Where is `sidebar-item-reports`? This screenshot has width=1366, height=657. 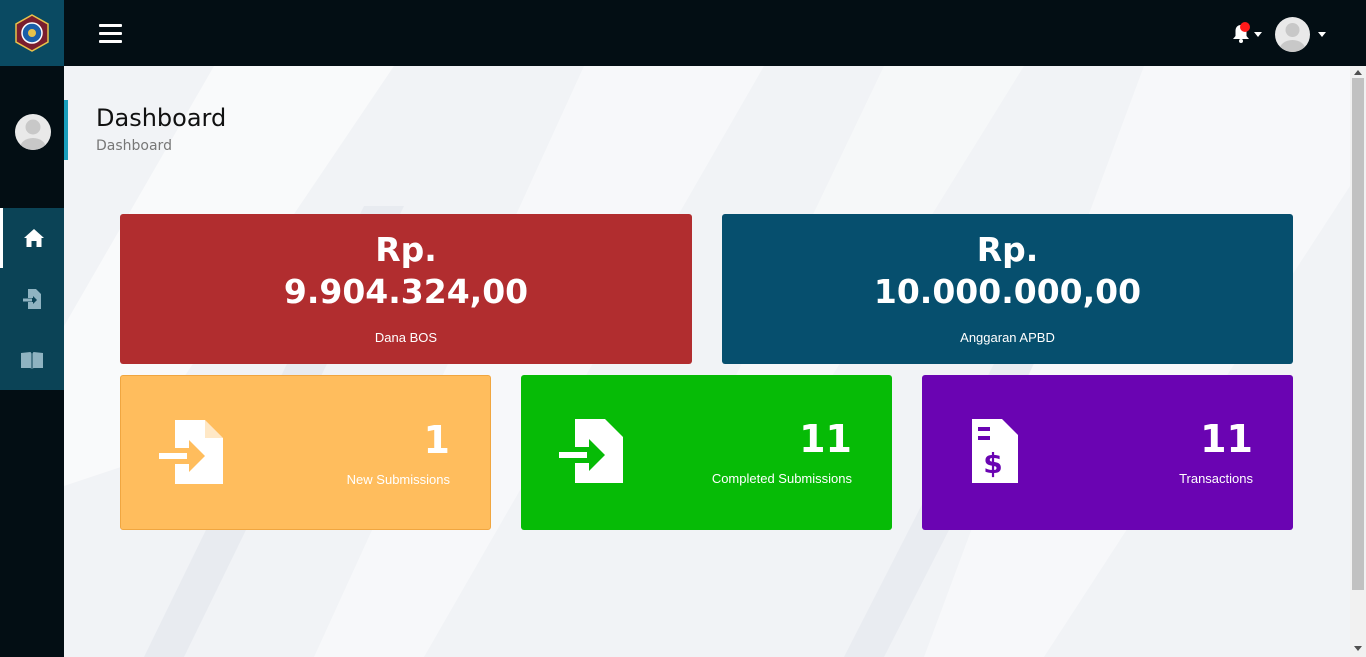
sidebar-item-reports is located at coordinates (32, 360).